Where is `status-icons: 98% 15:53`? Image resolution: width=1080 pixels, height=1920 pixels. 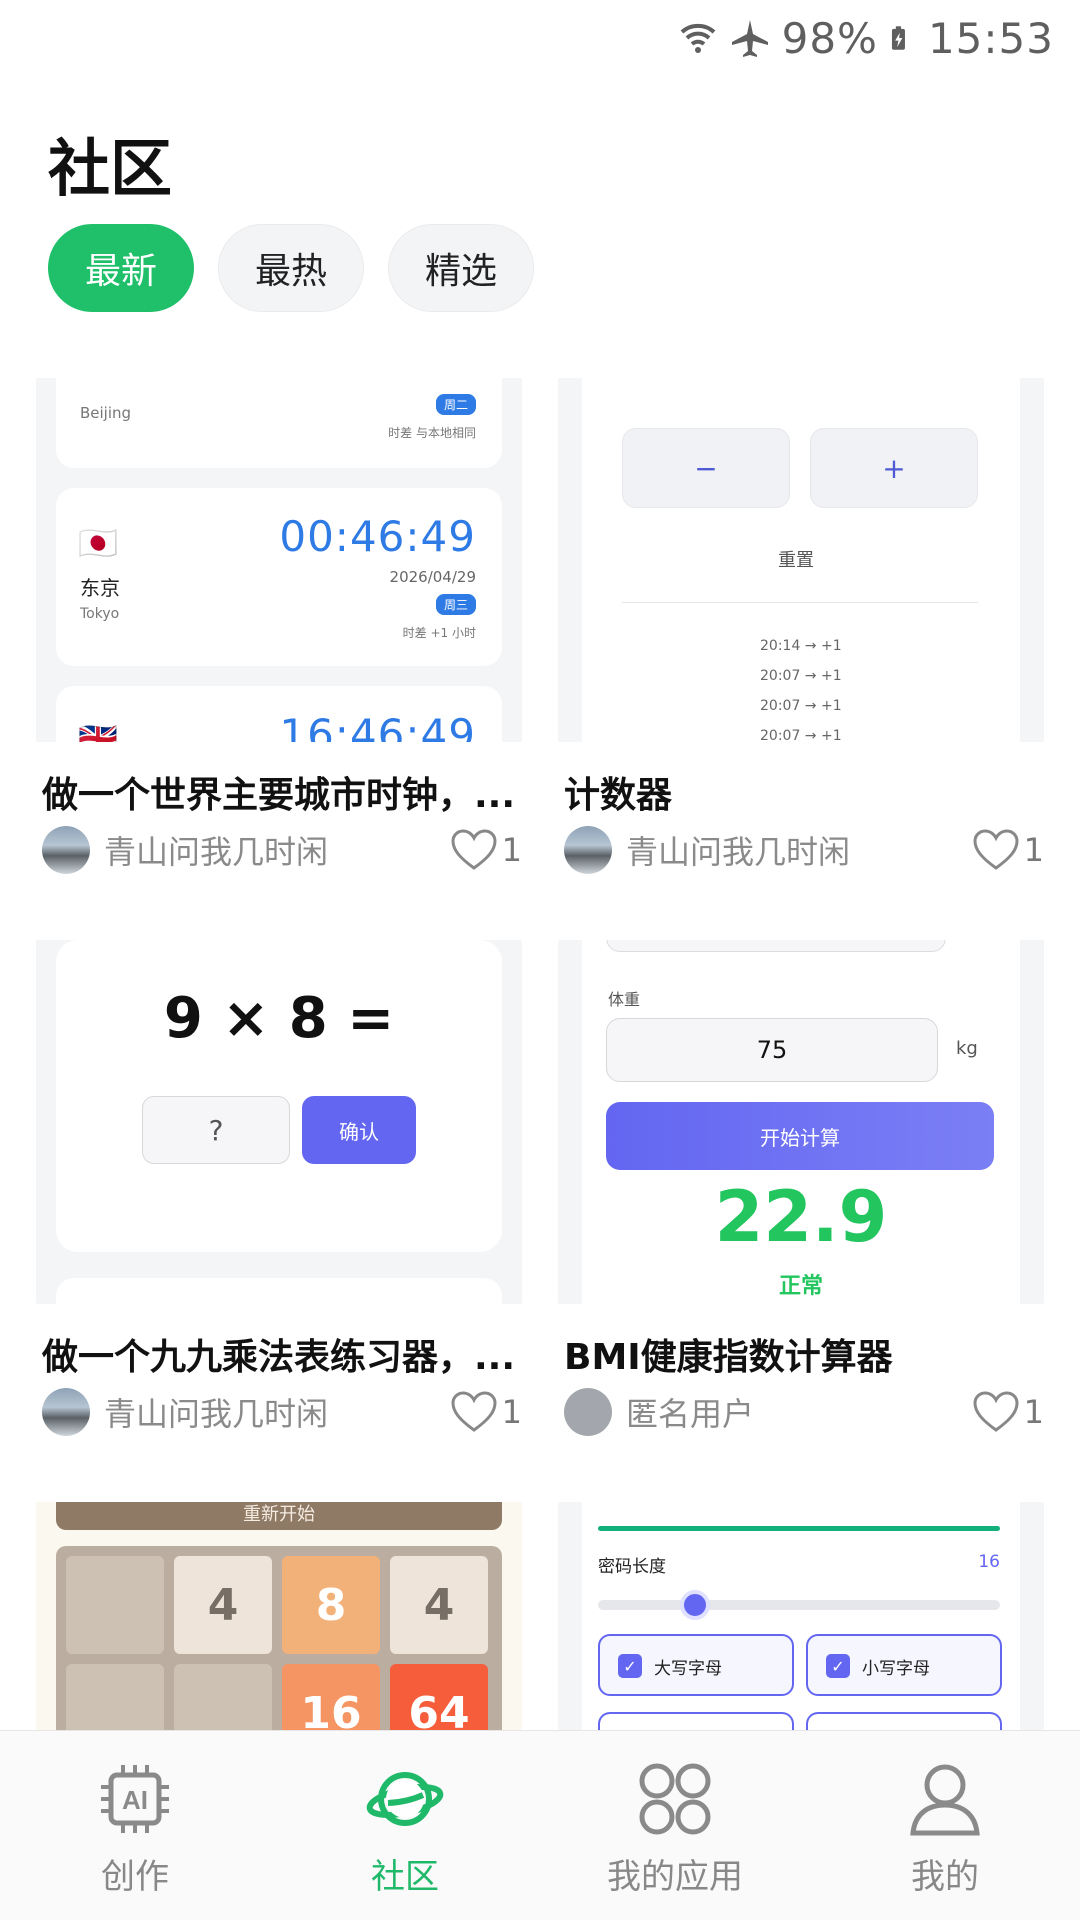 status-icons: 98% 15:53 is located at coordinates (866, 38).